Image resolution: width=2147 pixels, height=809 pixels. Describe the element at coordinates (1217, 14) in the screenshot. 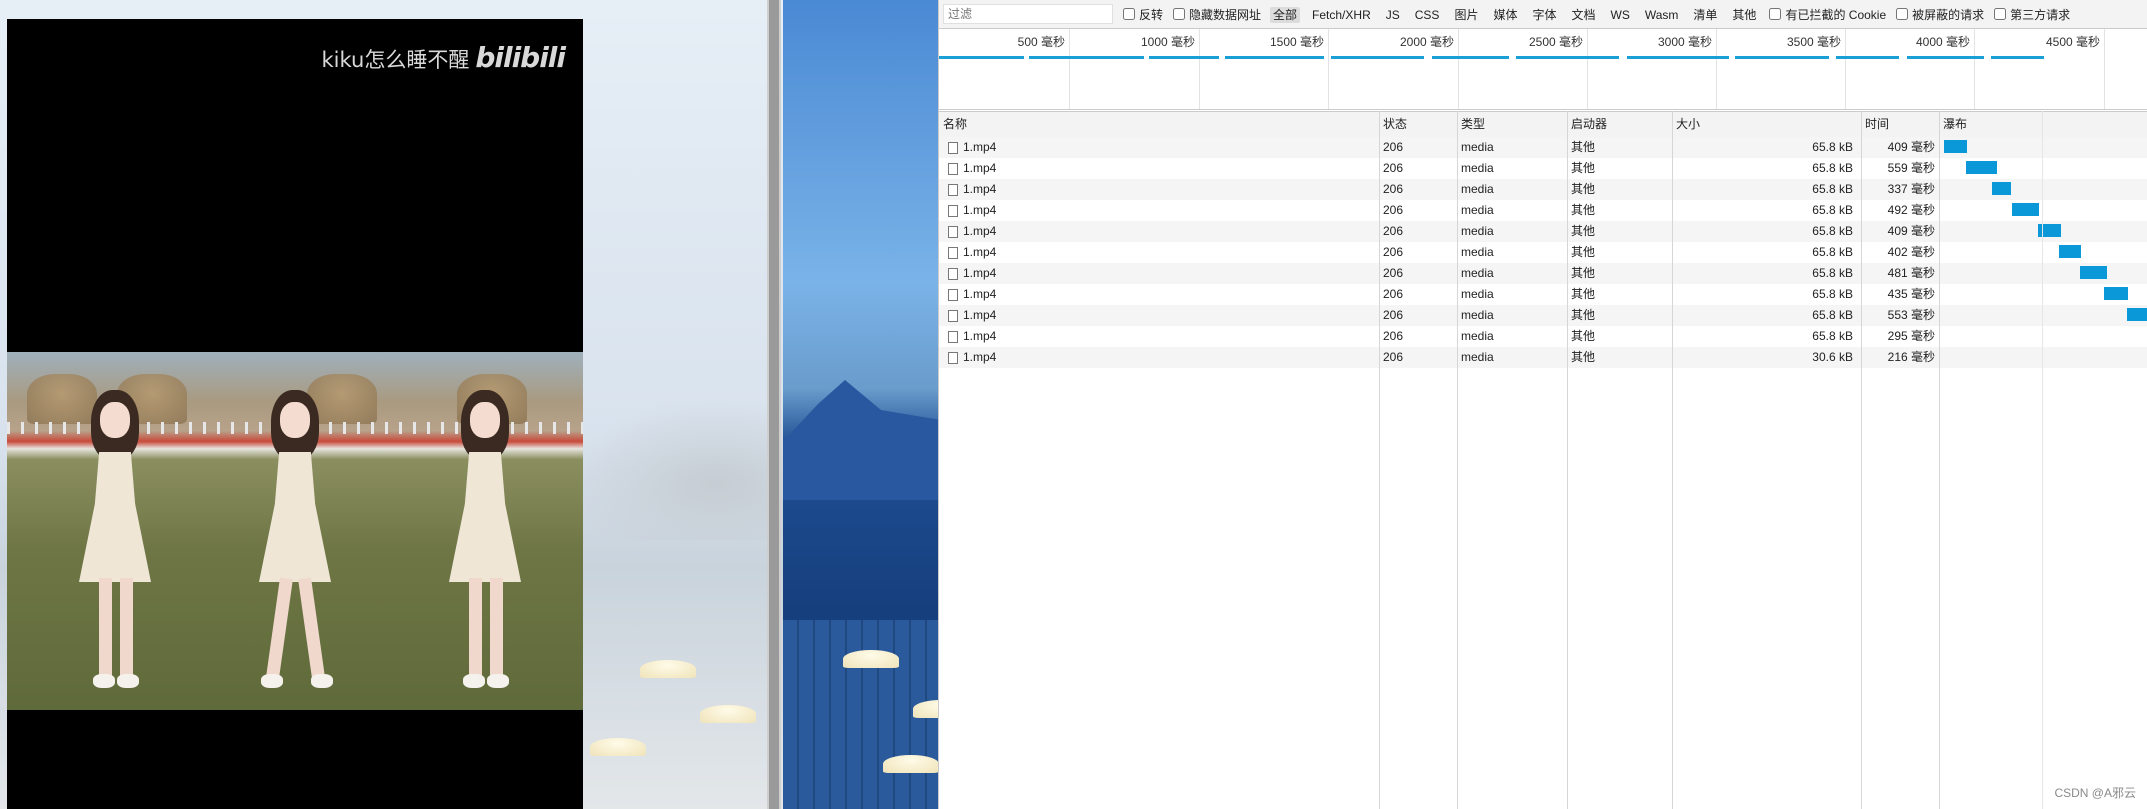

I see `hide-data-urls-checkbox: 隐藏数据网址` at that location.